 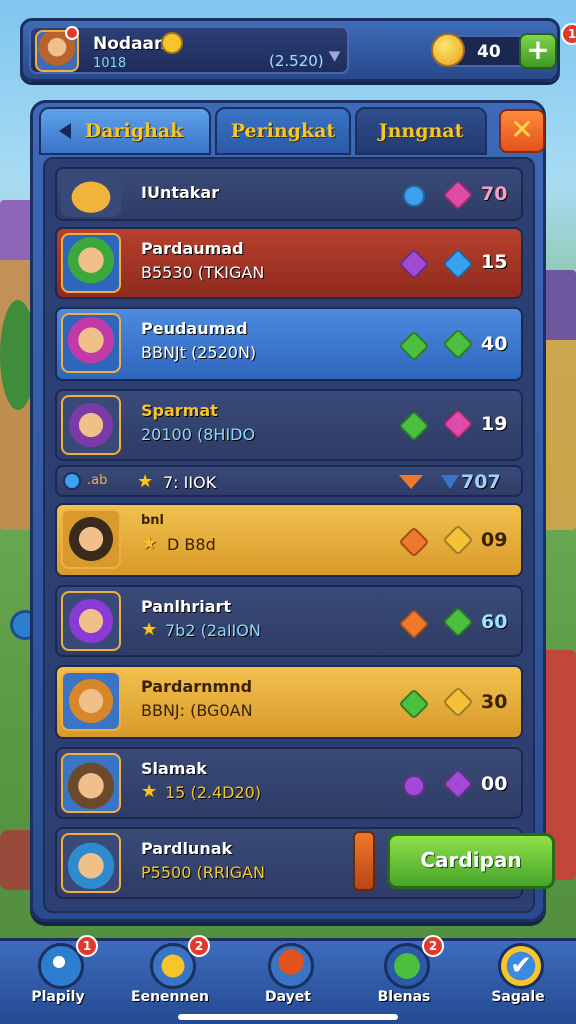 What do you see at coordinates (187, 848) in the screenshot?
I see `row-title: Pardlunak` at bounding box center [187, 848].